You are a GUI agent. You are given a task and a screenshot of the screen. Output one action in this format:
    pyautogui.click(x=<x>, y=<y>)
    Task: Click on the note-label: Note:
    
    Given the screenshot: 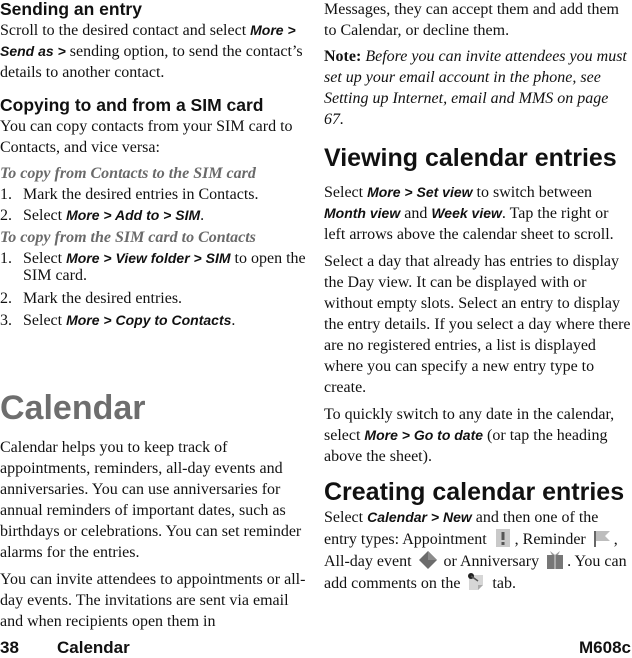 What is the action you would take?
    pyautogui.click(x=343, y=56)
    